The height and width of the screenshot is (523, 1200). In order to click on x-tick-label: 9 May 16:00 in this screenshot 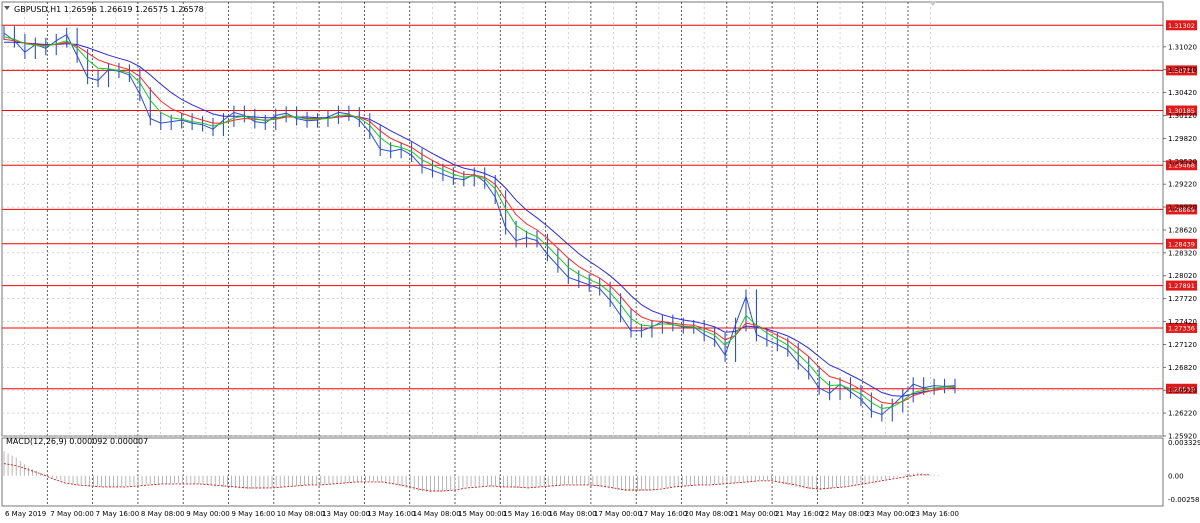, I will do `click(254, 514)`.